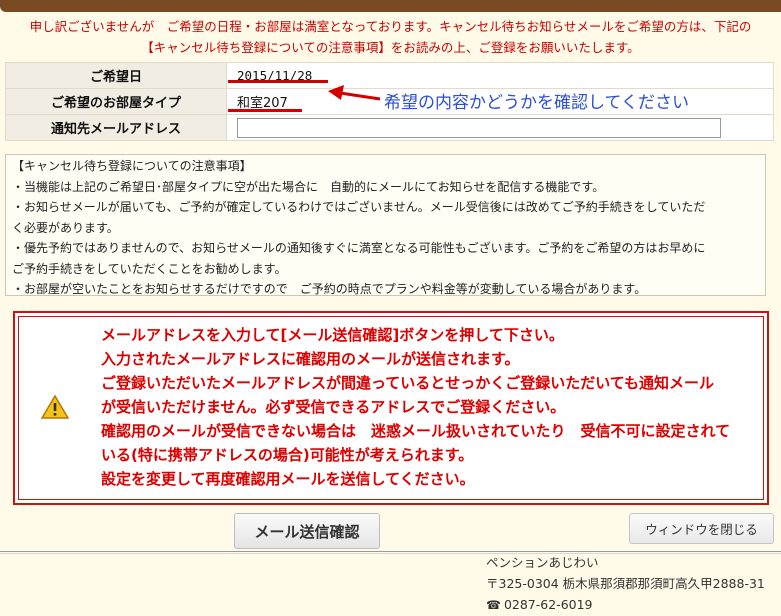  What do you see at coordinates (265, 110) in the screenshot?
I see `room-underline` at bounding box center [265, 110].